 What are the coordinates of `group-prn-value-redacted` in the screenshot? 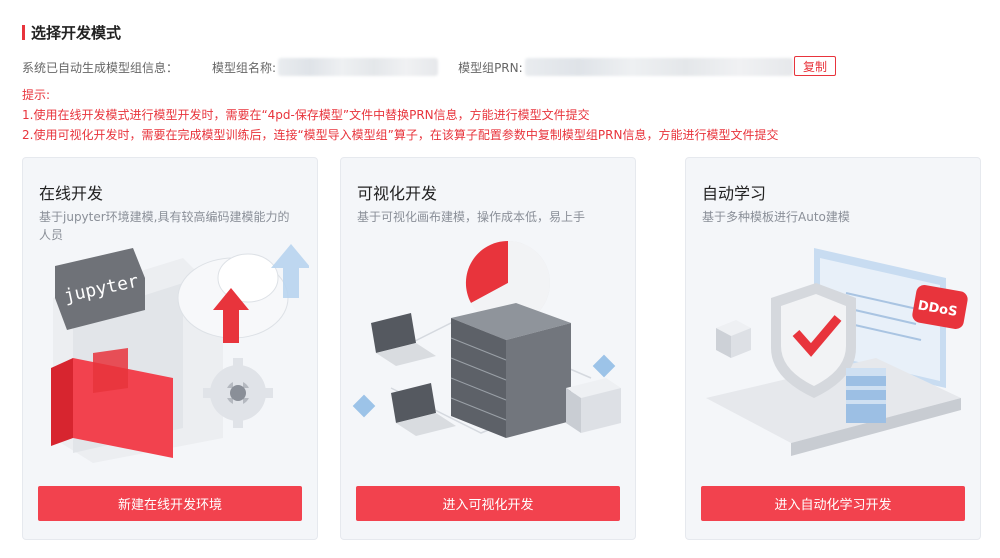 It's located at (658, 67).